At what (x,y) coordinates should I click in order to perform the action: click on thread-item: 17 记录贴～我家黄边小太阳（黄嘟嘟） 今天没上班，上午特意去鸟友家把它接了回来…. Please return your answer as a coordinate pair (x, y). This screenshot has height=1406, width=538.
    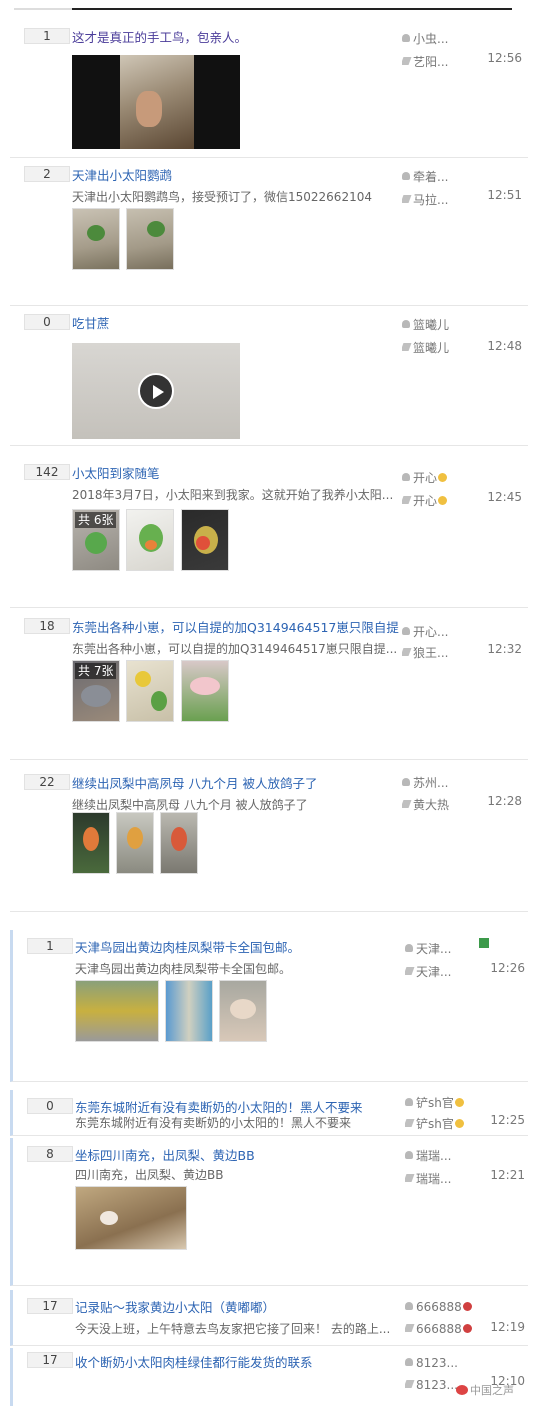
    Looking at the image, I should click on (269, 1318).